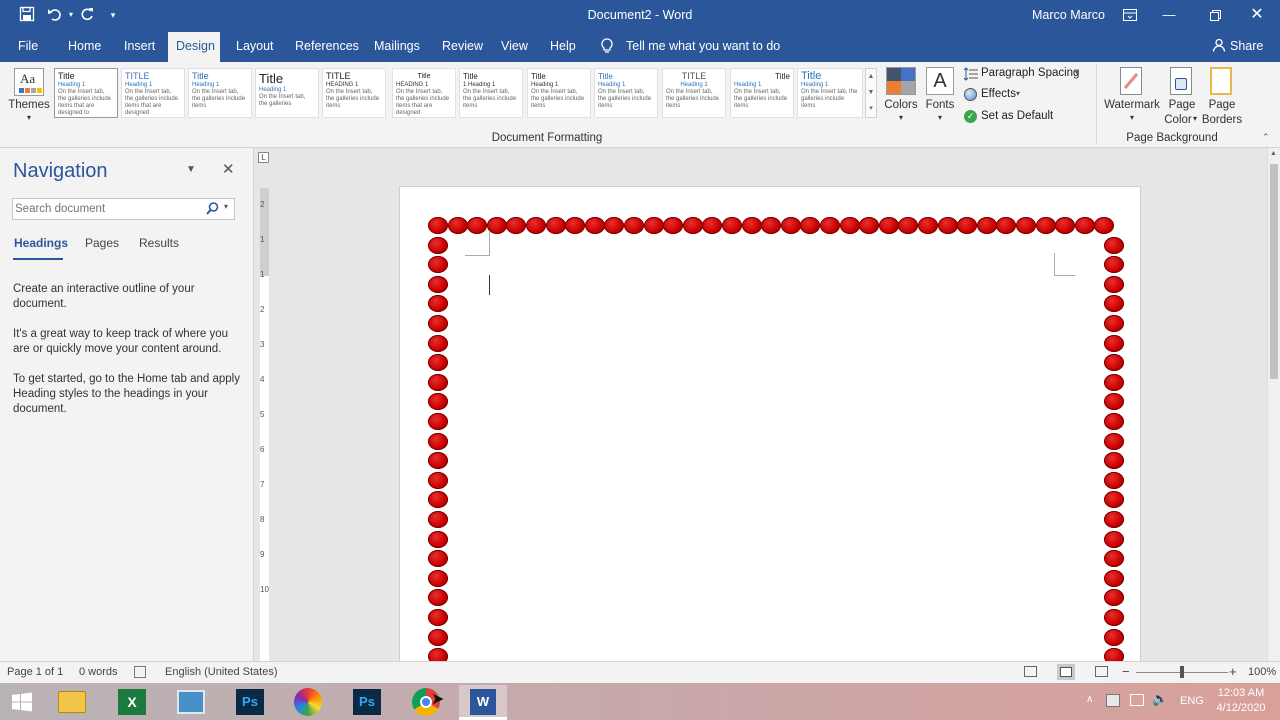 Image resolution: width=1280 pixels, height=720 pixels. Describe the element at coordinates (1274, 271) in the screenshot. I see `scroll-thumb` at that location.